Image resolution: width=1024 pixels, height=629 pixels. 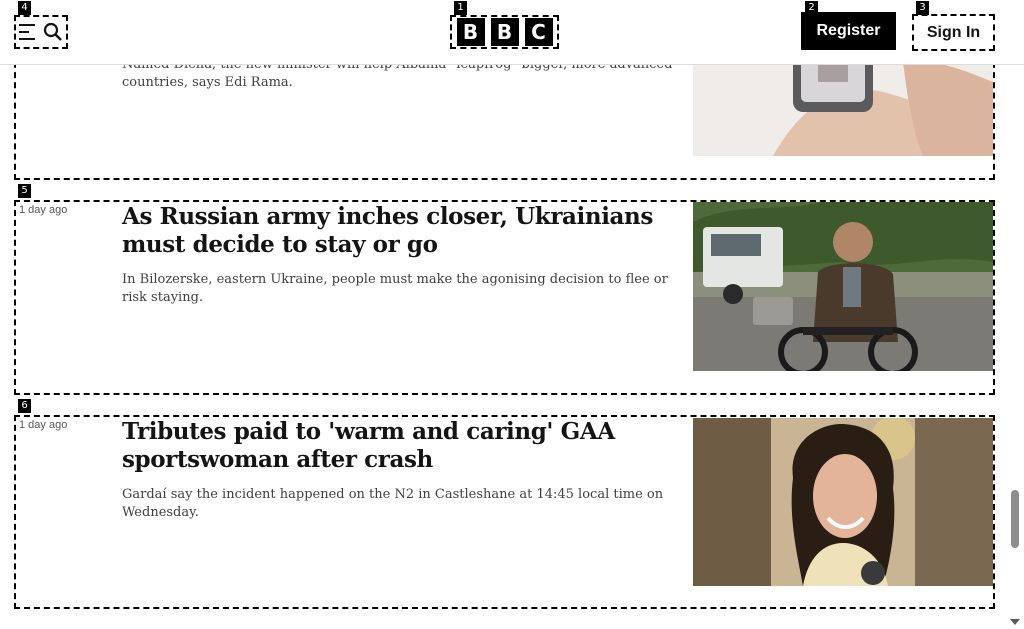 What do you see at coordinates (1015, 347) in the screenshot?
I see `page-scrollbar` at bounding box center [1015, 347].